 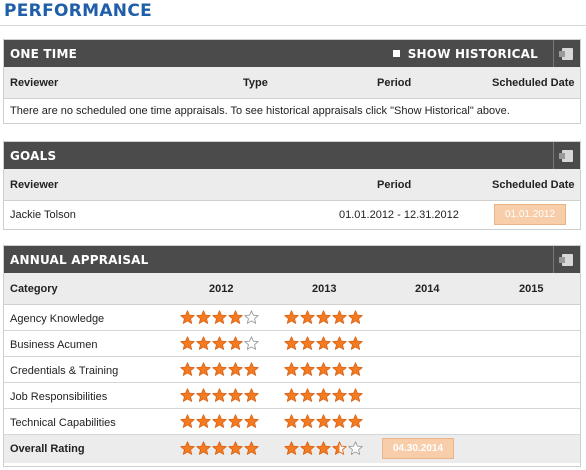 I want to click on table-row: Technical Capabilities, so click(x=292, y=422).